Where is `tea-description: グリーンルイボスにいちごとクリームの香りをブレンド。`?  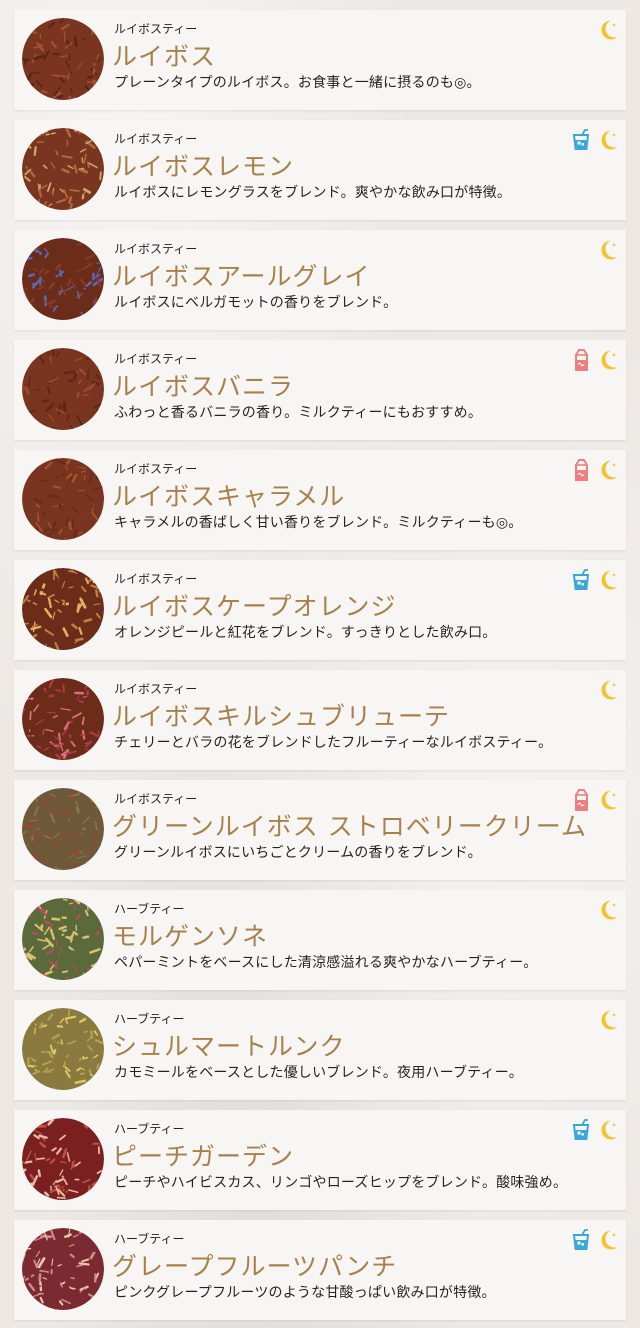 tea-description: グリーンルイボスにいちごとクリームの香りをブレンド。 is located at coordinates (298, 853).